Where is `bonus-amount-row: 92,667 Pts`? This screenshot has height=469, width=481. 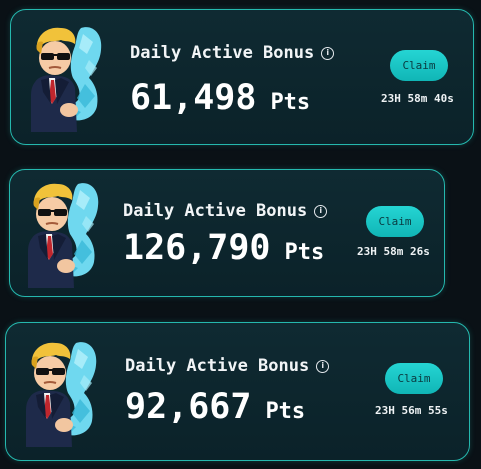 bonus-amount-row: 92,667 Pts is located at coordinates (215, 407).